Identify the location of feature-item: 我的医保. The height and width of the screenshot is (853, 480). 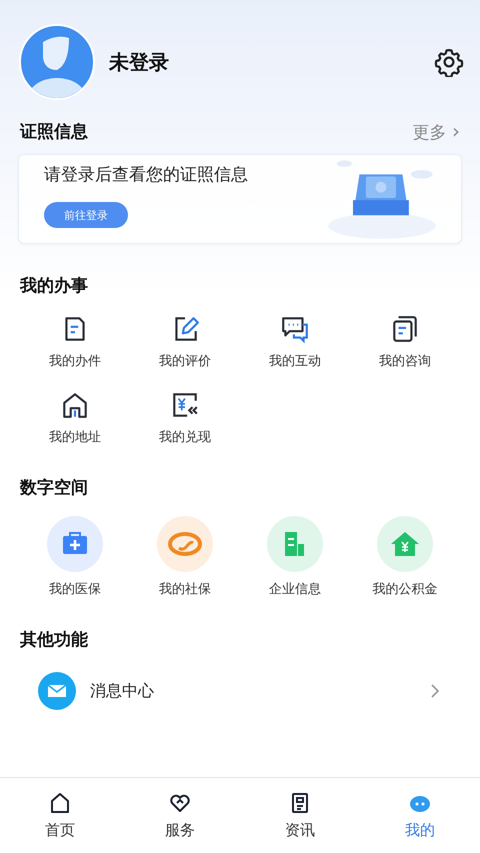
(75, 557).